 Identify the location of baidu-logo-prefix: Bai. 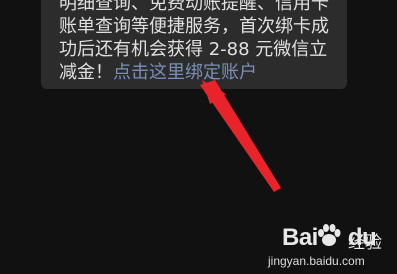
(300, 237).